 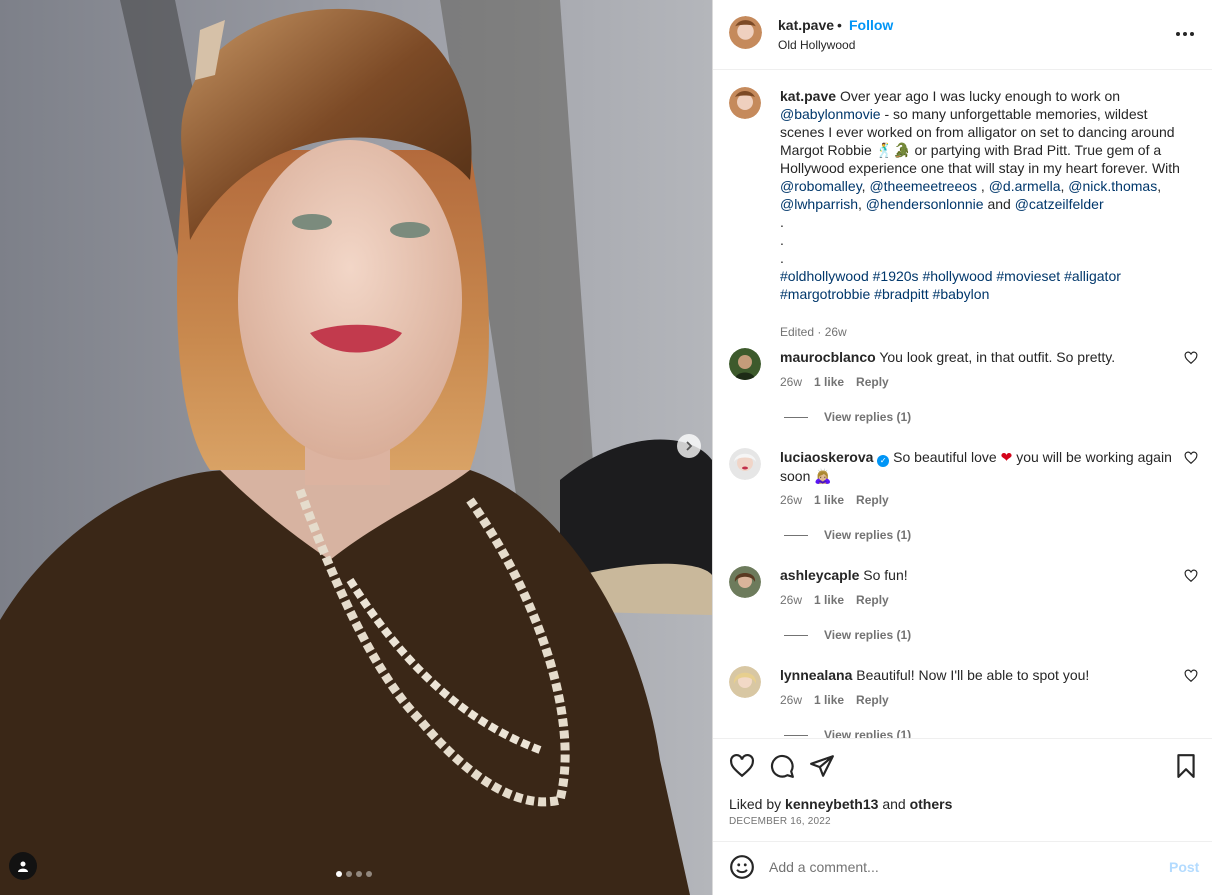 I want to click on mention-link: @catzeilfelder, so click(x=1059, y=204).